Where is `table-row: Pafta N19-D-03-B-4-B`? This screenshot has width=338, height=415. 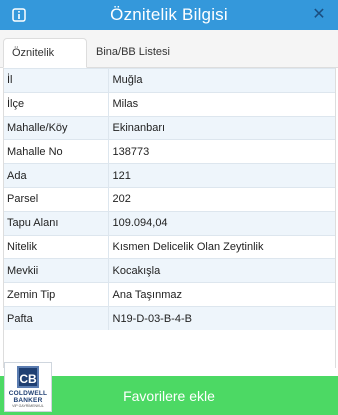
table-row: Pafta N19-D-03-B-4-B is located at coordinates (169, 318).